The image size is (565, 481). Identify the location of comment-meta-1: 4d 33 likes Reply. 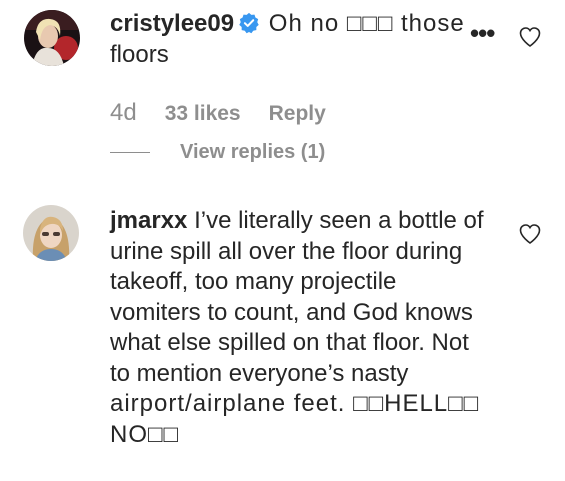
(218, 113).